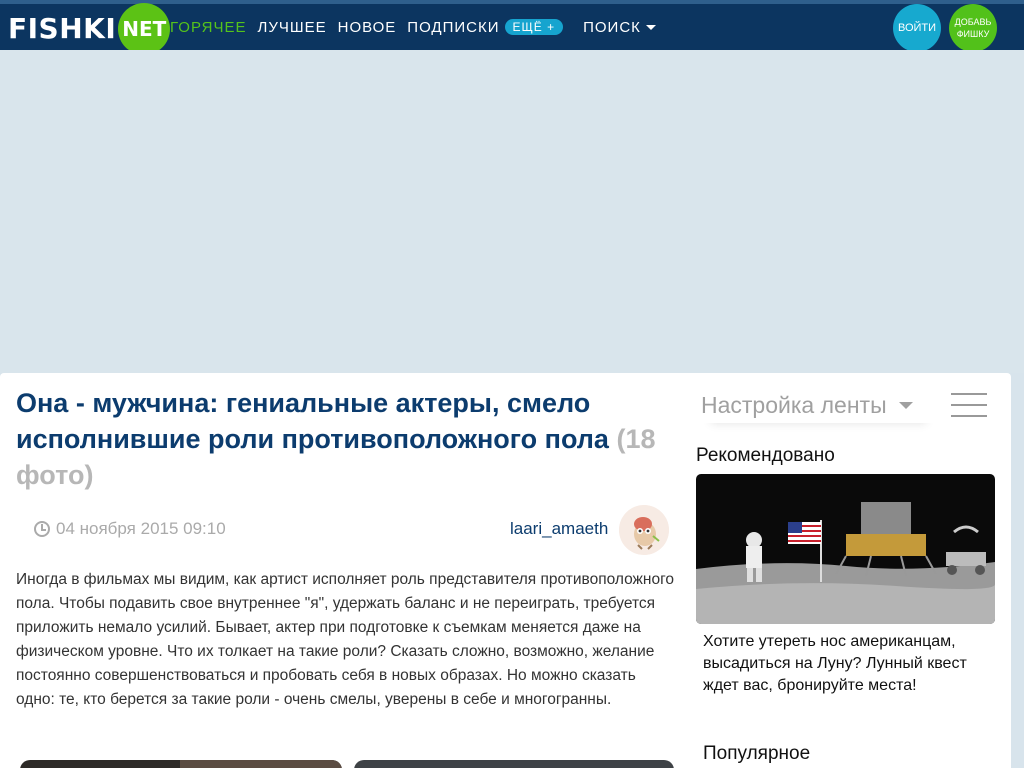 This screenshot has width=1024, height=768. Describe the element at coordinates (291, 27) in the screenshot. I see `nav-item-best: ЛУЧШЕЕ` at that location.